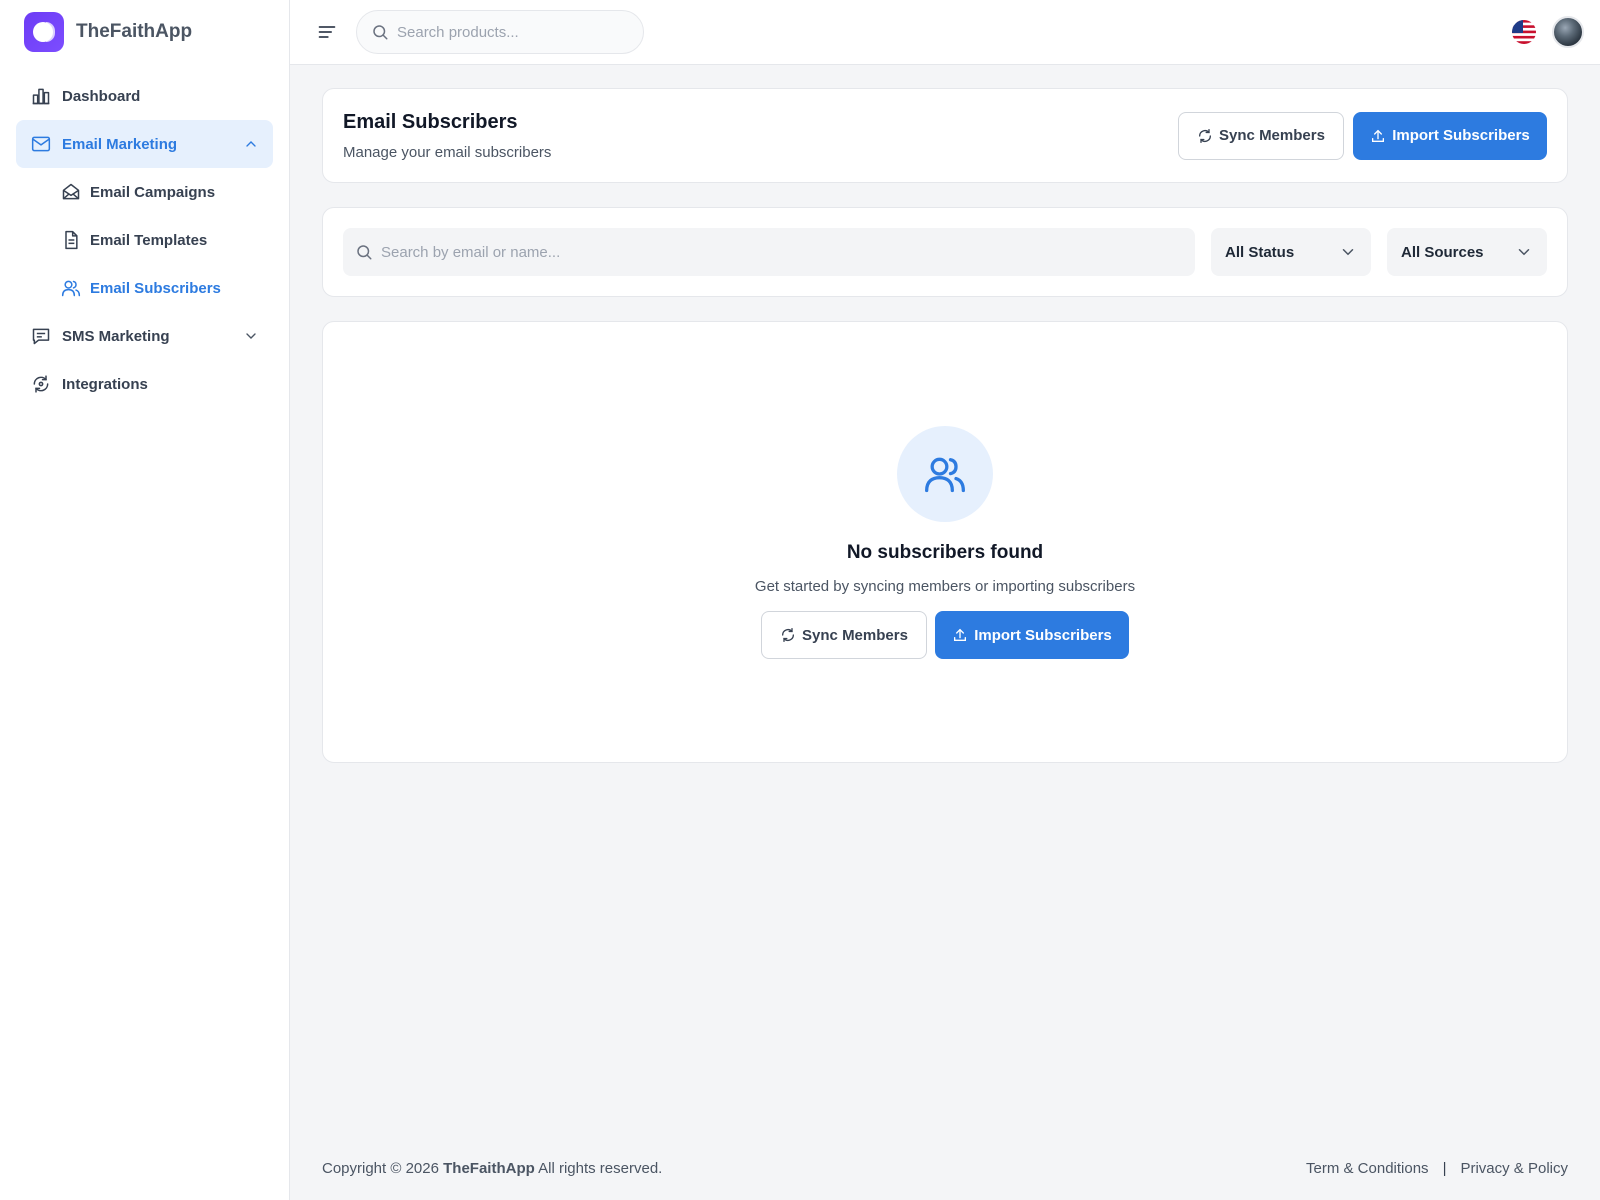 The image size is (1600, 1200). I want to click on source-filter-select: All Sources, so click(1467, 252).